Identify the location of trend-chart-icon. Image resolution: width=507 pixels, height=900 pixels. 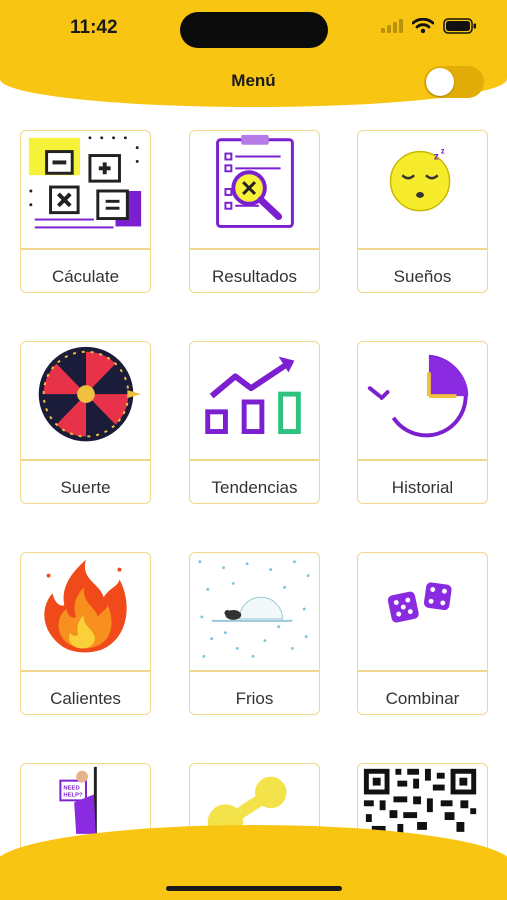
(254, 400).